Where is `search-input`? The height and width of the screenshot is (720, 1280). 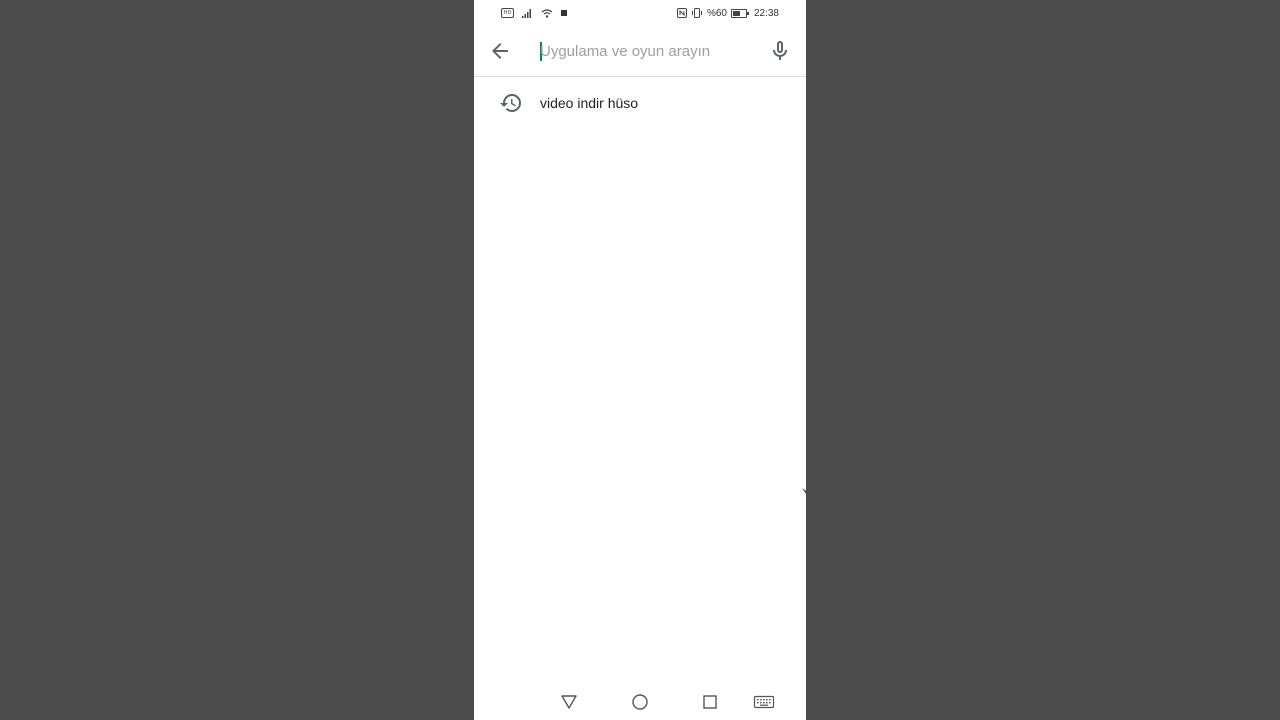 search-input is located at coordinates (650, 51).